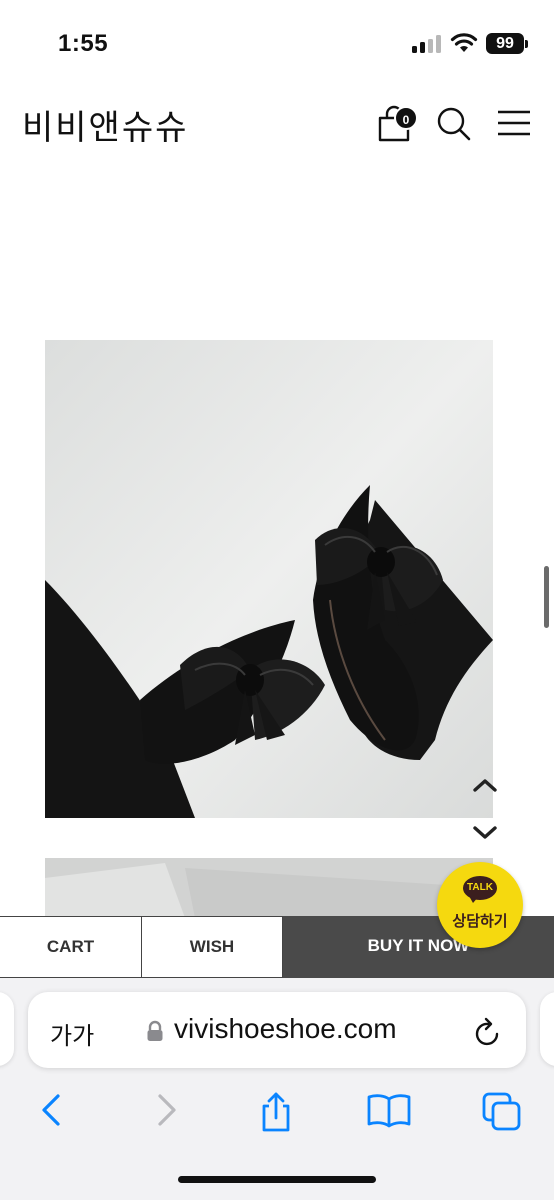  I want to click on search-icon, so click(454, 124).